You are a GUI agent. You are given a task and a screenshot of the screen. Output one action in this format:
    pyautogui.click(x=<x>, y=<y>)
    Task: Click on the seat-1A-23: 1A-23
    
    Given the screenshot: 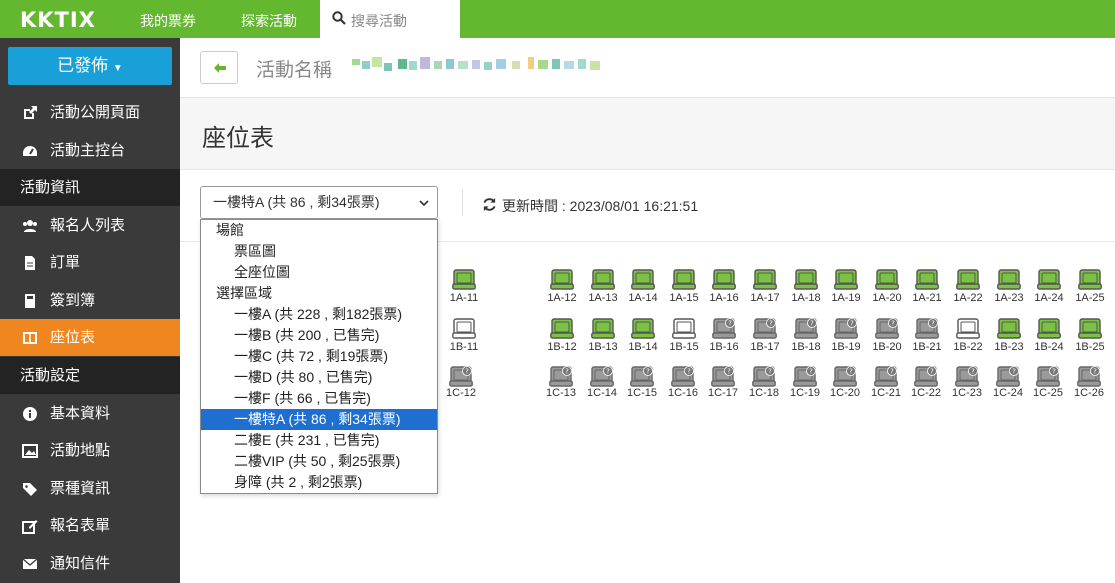 What is the action you would take?
    pyautogui.click(x=1009, y=288)
    